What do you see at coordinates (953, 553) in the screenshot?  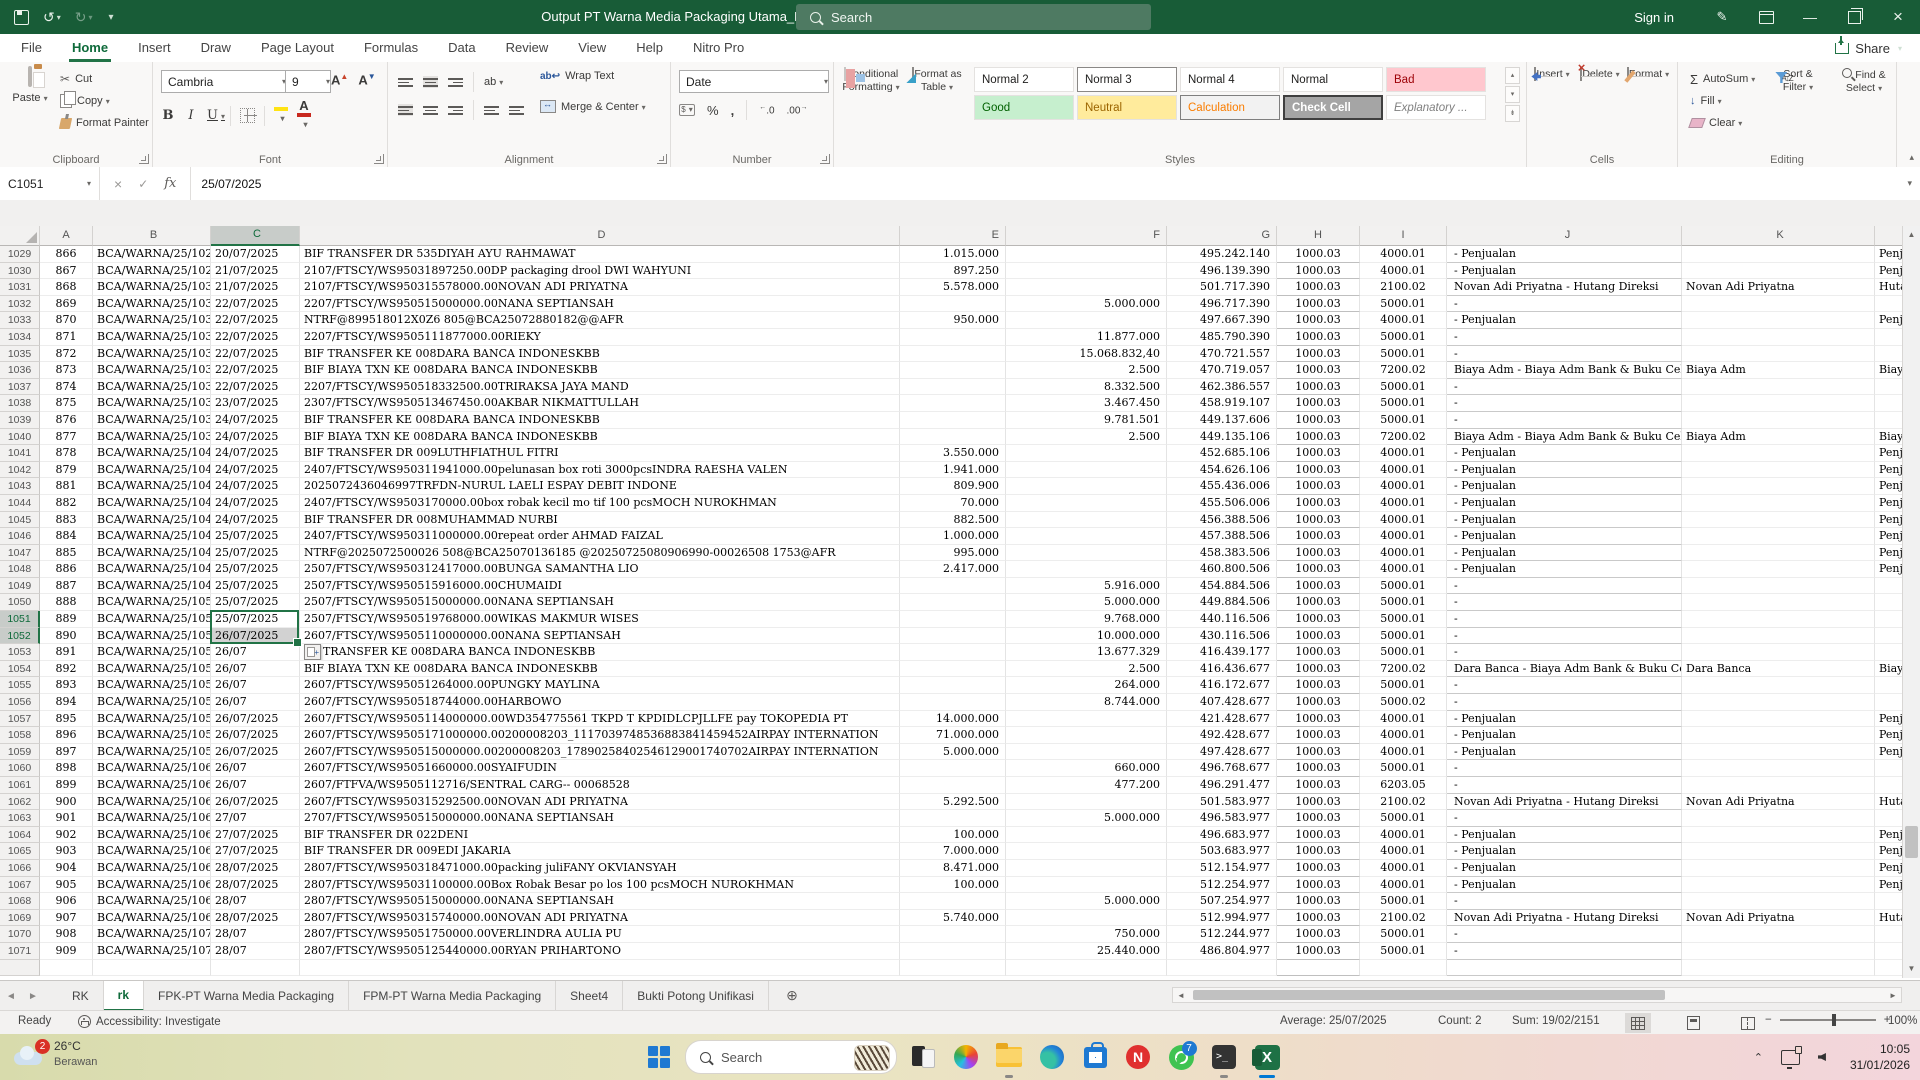 I see `cell: 995.000` at bounding box center [953, 553].